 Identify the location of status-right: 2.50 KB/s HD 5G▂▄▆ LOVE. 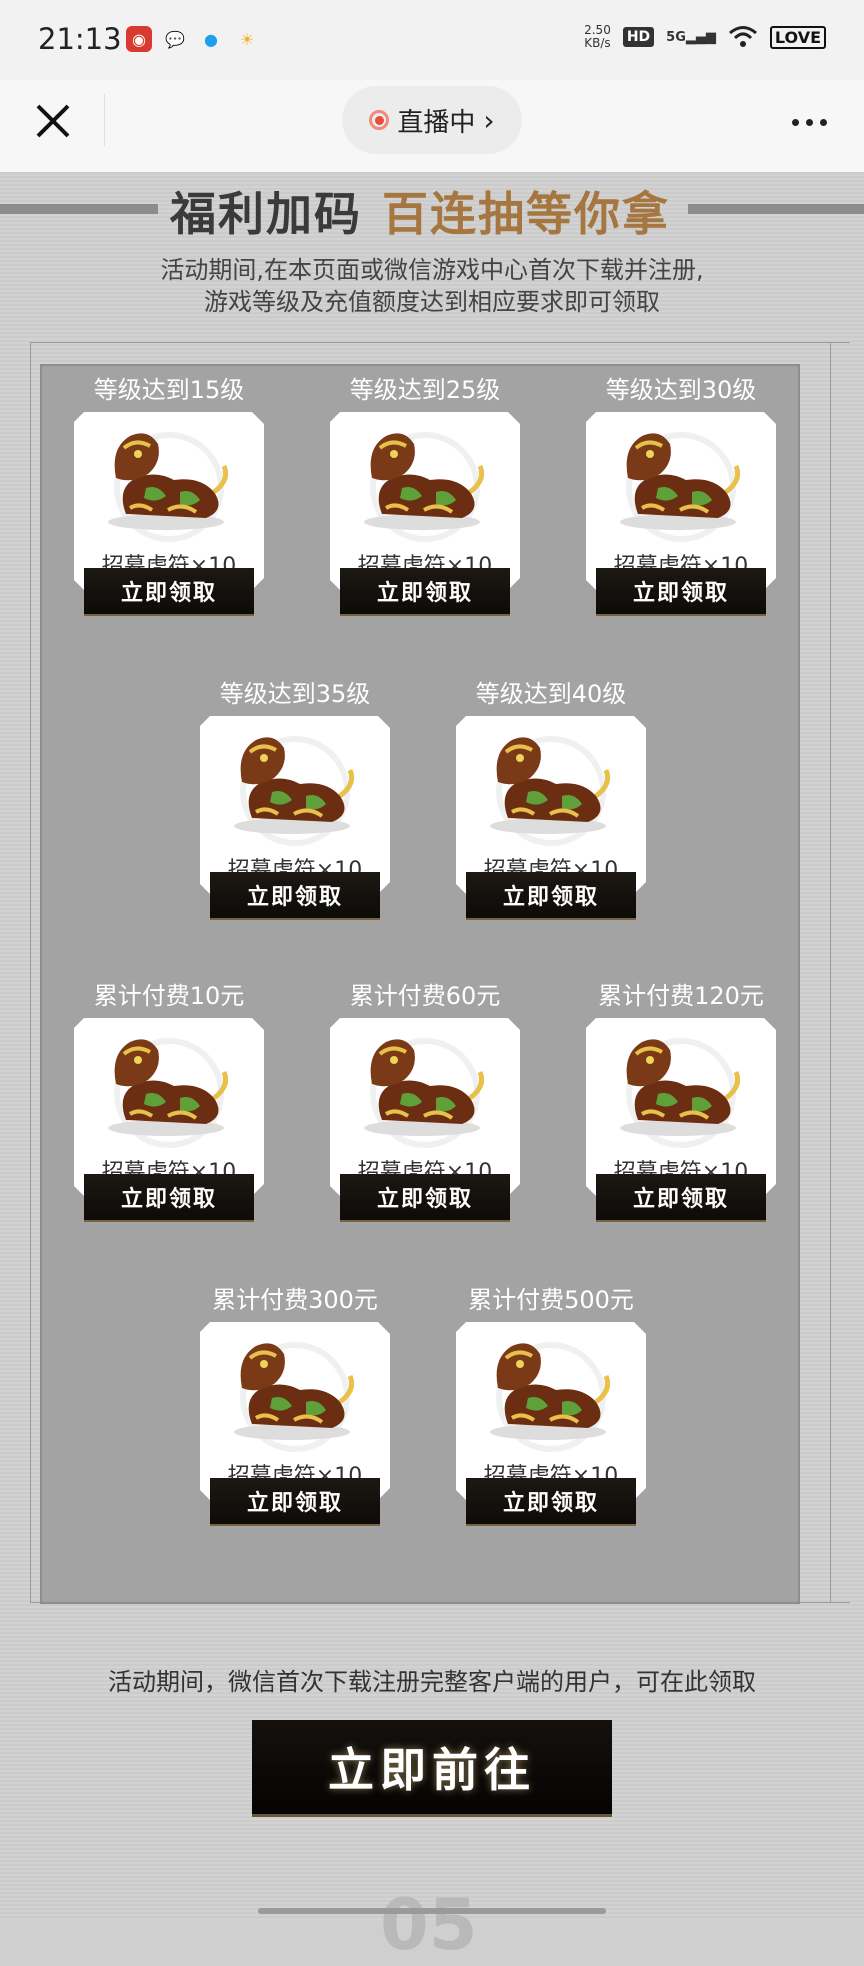
(705, 37).